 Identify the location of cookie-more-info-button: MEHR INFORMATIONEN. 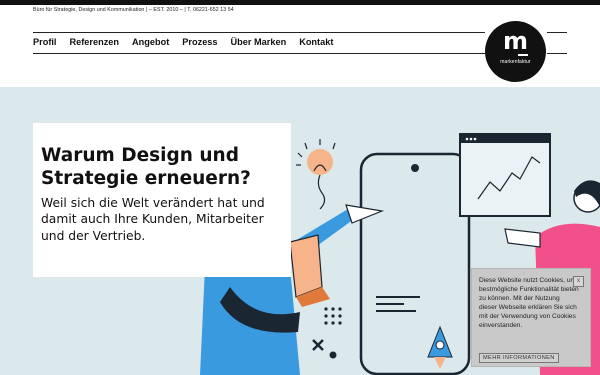
(519, 358).